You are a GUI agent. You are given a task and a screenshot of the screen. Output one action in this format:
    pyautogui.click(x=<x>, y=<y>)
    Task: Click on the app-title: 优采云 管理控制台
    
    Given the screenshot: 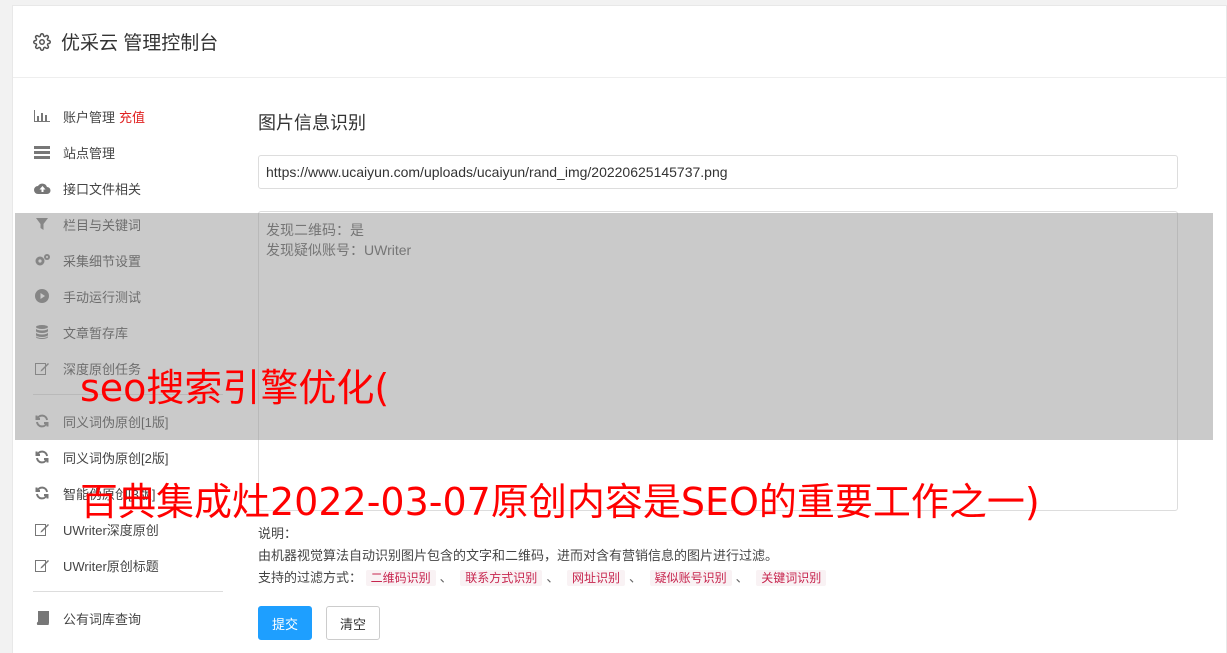 What is the action you would take?
    pyautogui.click(x=140, y=43)
    